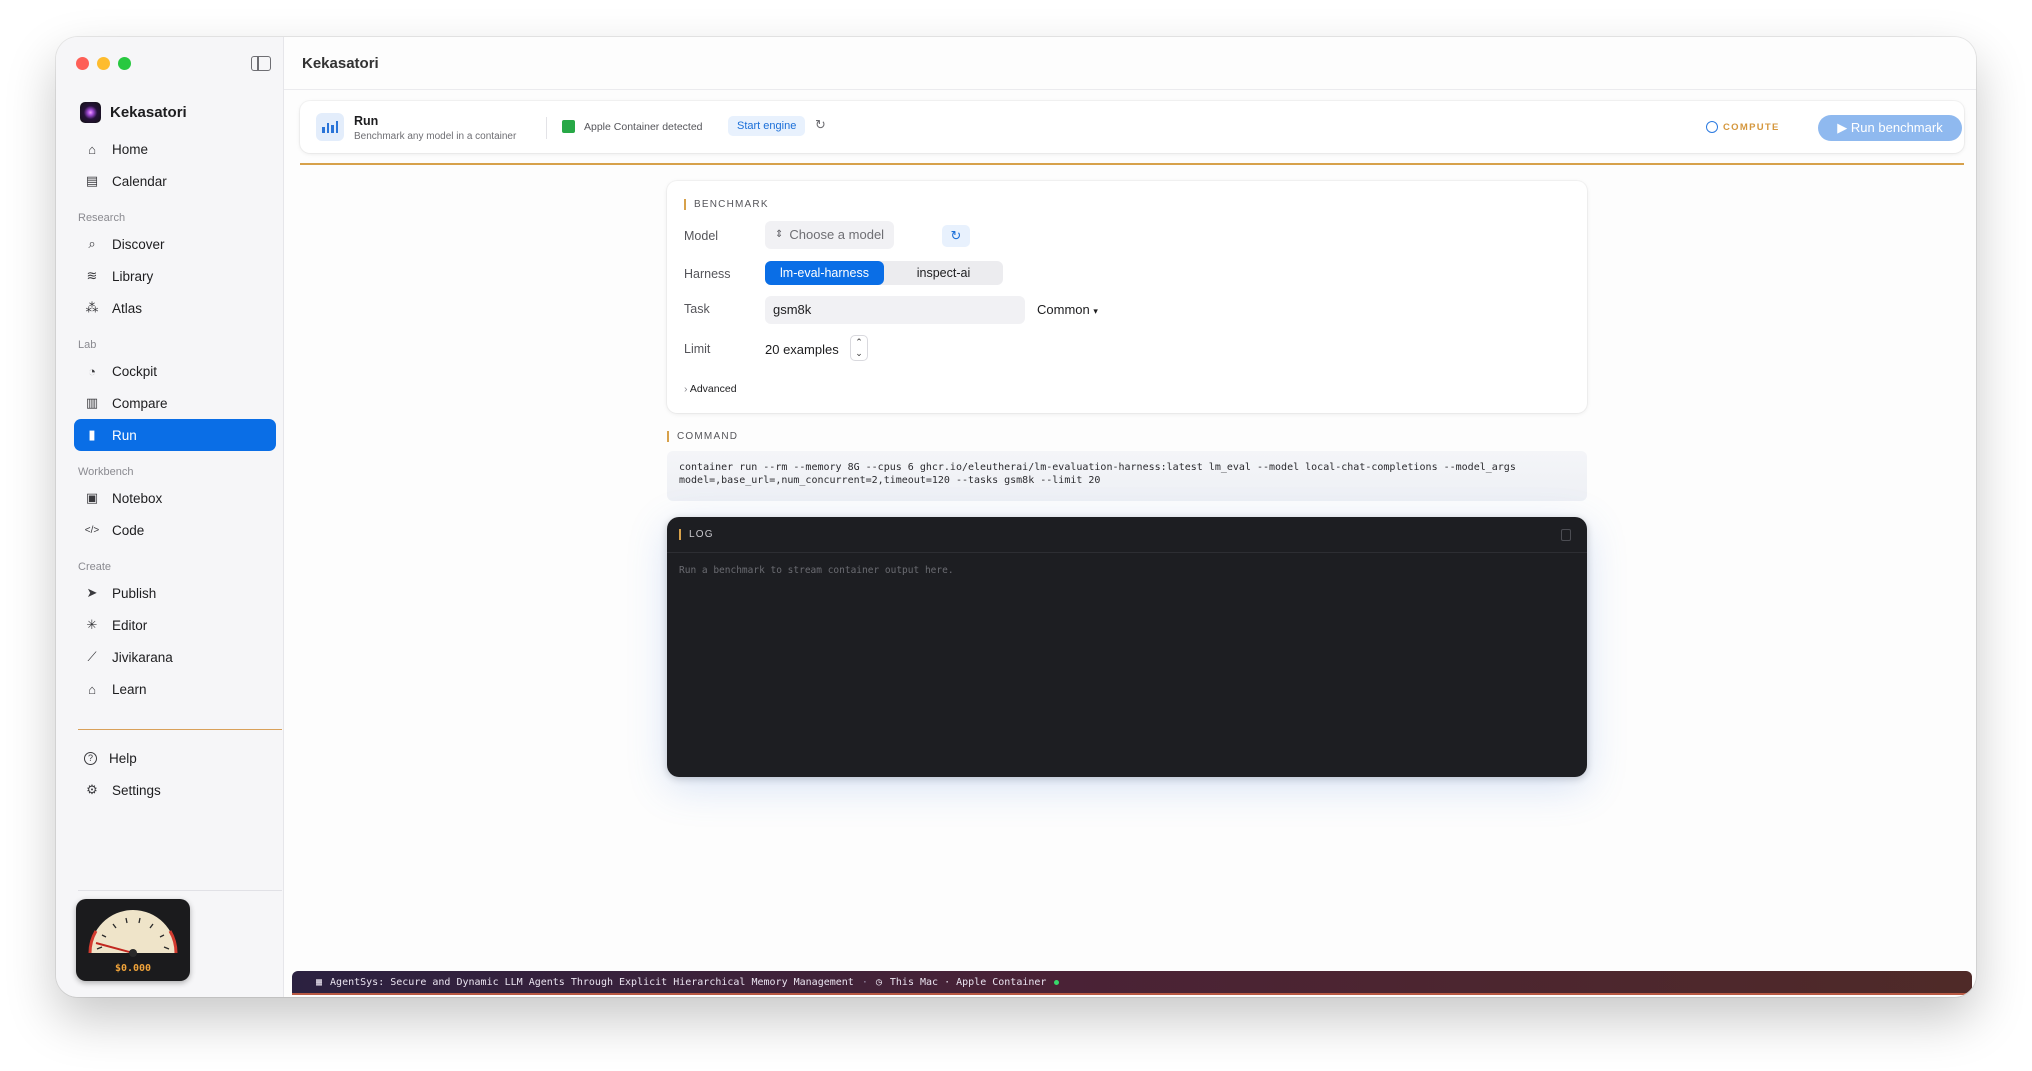 This screenshot has width=2032, height=1071. I want to click on sidebar-item-label: Cockpit, so click(135, 371).